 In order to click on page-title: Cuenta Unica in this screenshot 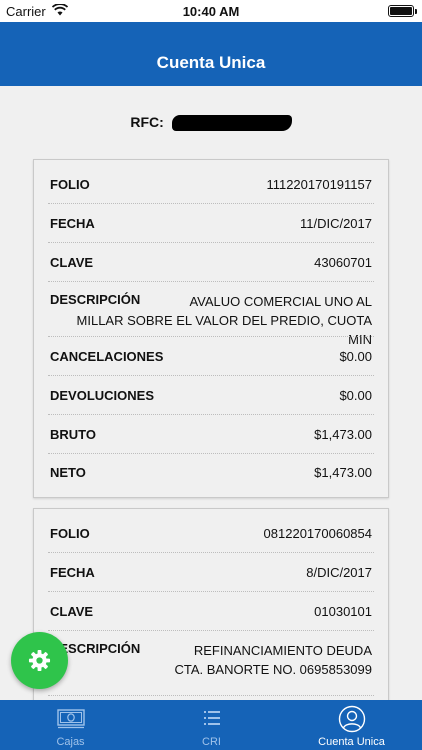, I will do `click(211, 62)`.